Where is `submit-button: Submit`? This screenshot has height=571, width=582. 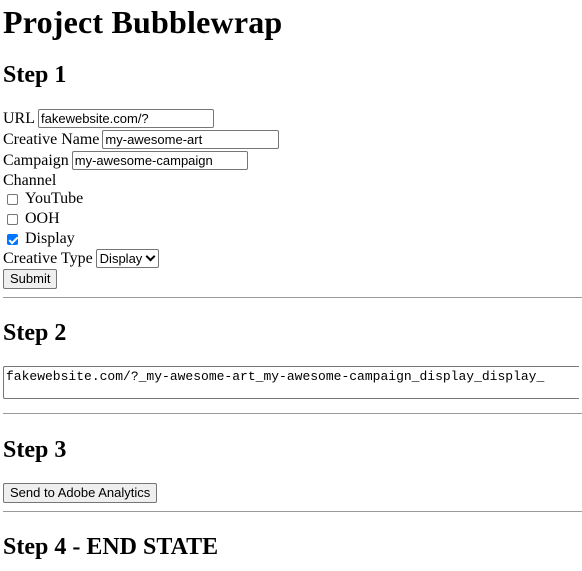
submit-button: Submit is located at coordinates (30, 278).